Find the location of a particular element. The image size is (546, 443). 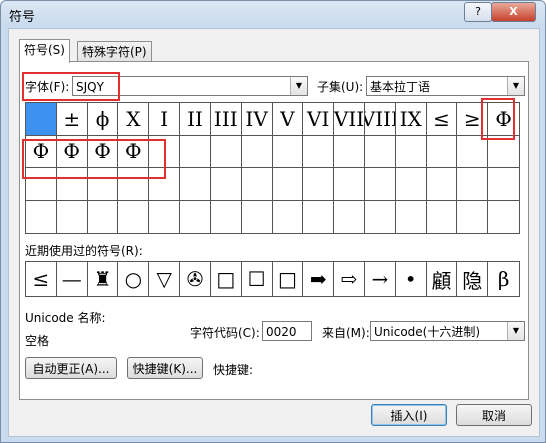

recent-symbol: ☐ is located at coordinates (257, 279).